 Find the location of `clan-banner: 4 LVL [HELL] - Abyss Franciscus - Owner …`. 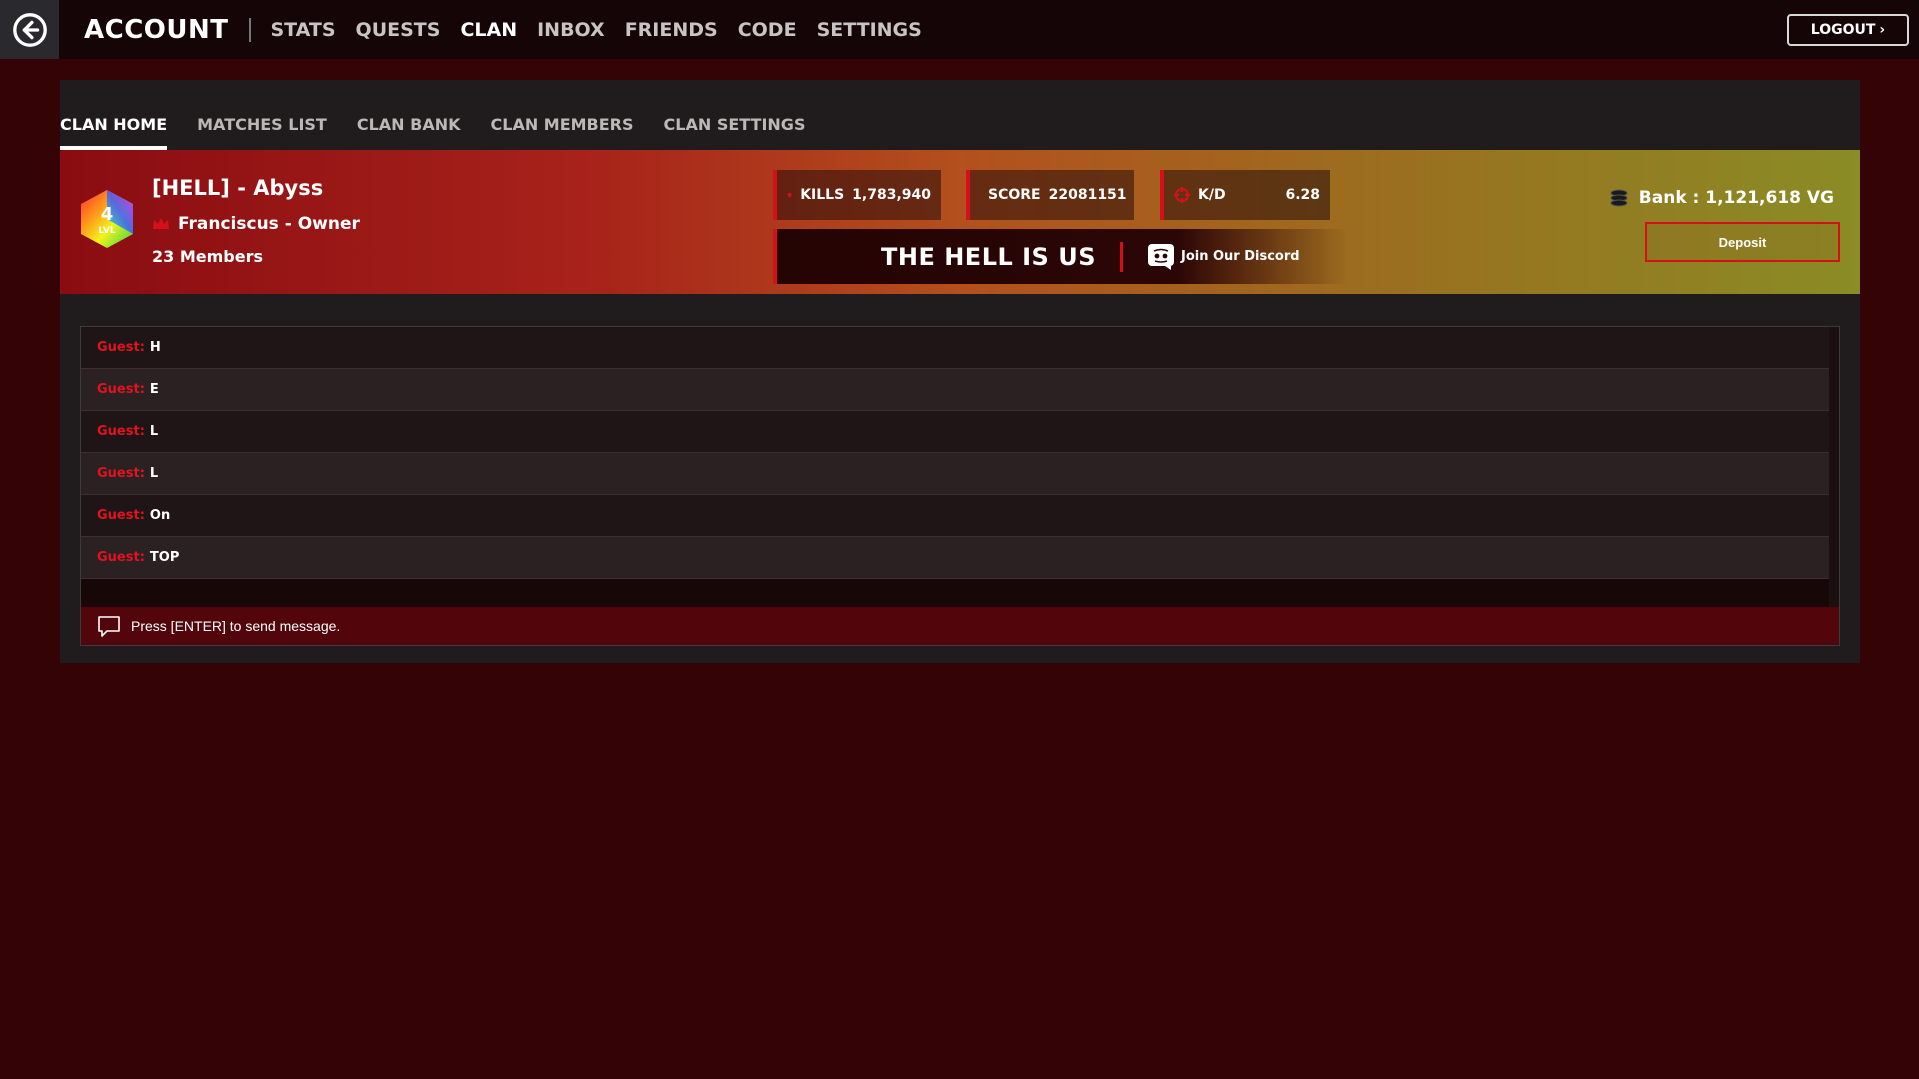

clan-banner: 4 LVL [HELL] - Abyss Franciscus - Owner … is located at coordinates (960, 222).